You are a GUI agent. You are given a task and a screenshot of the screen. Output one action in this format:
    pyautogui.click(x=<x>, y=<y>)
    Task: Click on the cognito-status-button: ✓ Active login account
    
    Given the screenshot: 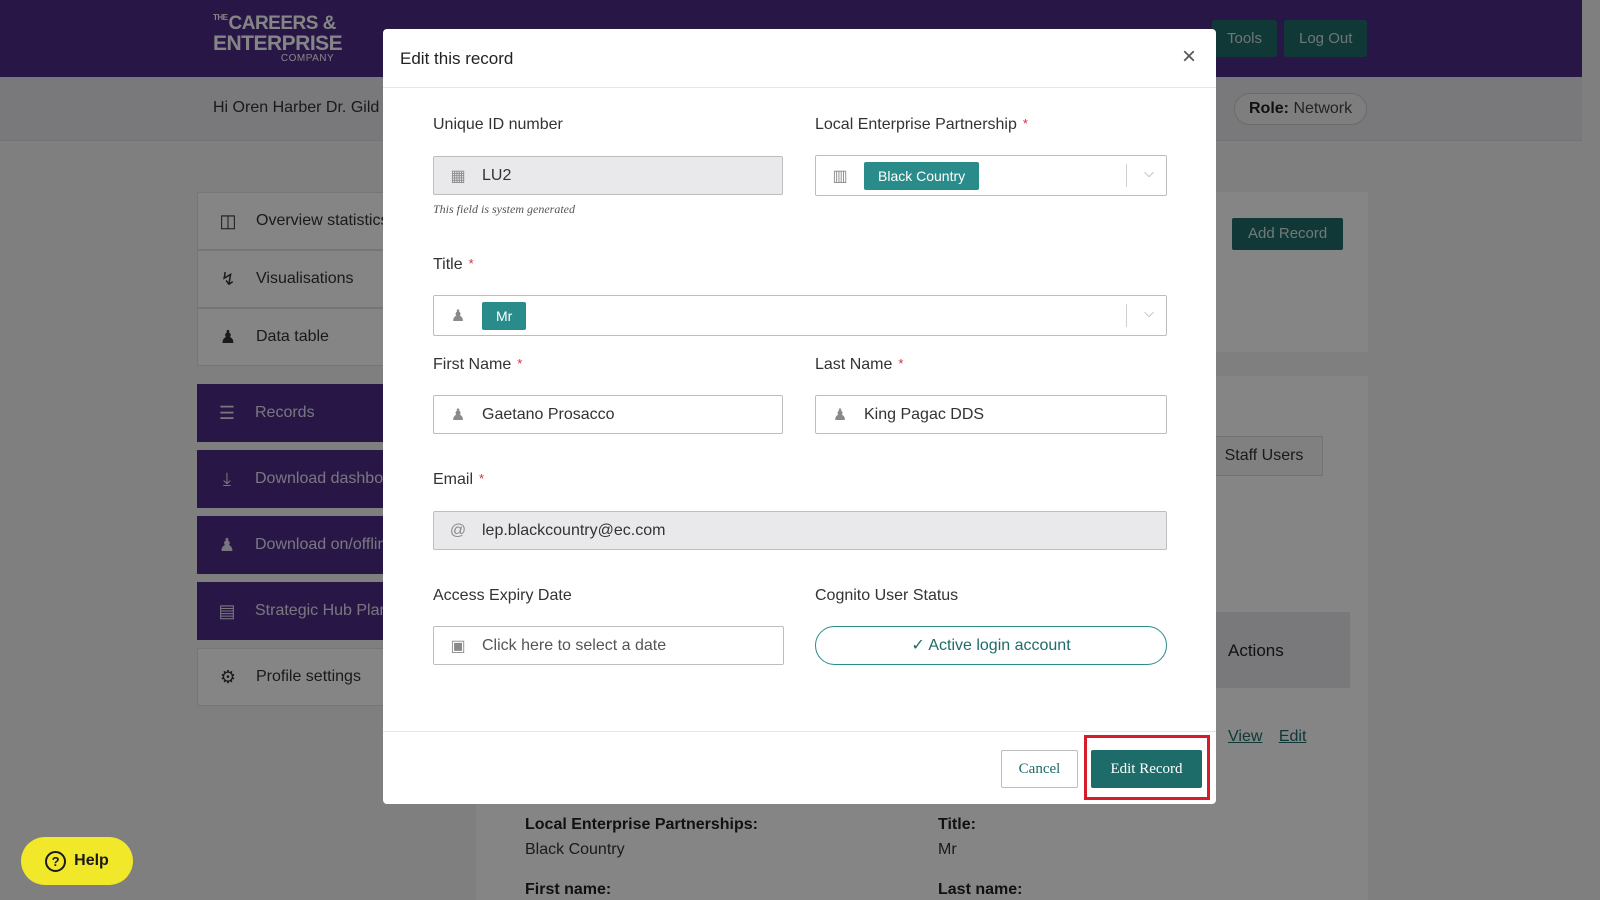 What is the action you would take?
    pyautogui.click(x=991, y=645)
    